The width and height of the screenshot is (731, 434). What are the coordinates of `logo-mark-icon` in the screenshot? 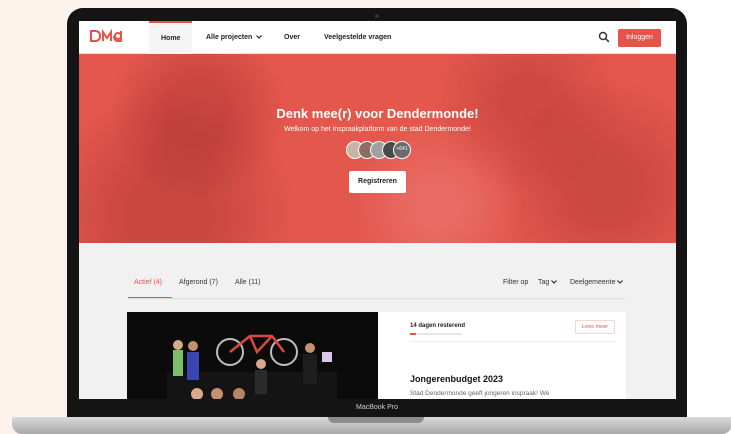 It's located at (106, 35).